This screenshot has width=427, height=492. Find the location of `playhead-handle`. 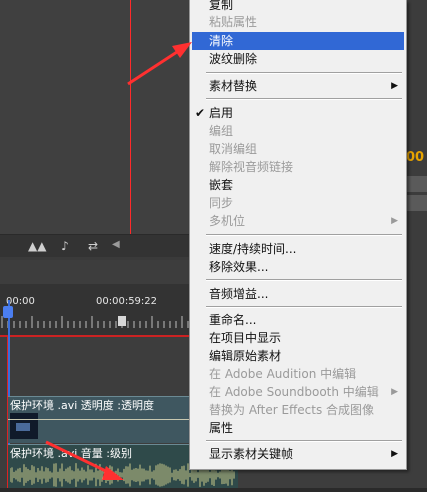

playhead-handle is located at coordinates (8, 312).